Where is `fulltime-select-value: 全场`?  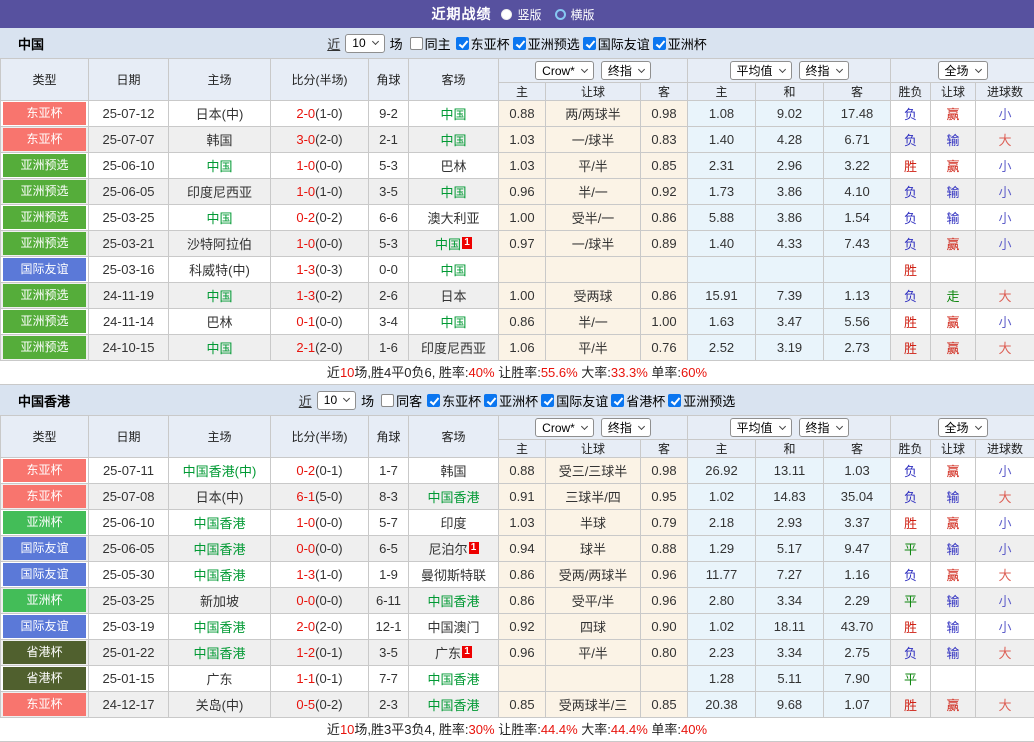 fulltime-select-value: 全场 is located at coordinates (957, 427).